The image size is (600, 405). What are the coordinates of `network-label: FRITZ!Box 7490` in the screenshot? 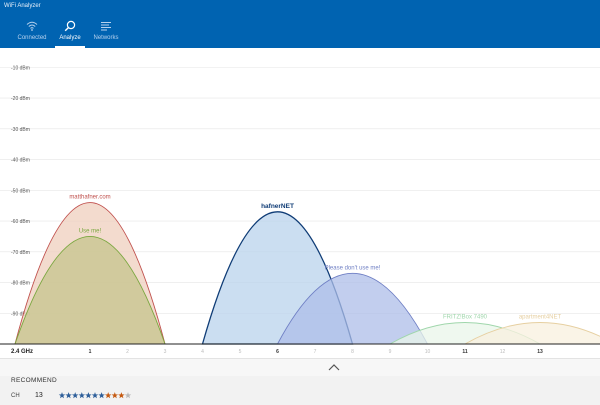 It's located at (465, 317).